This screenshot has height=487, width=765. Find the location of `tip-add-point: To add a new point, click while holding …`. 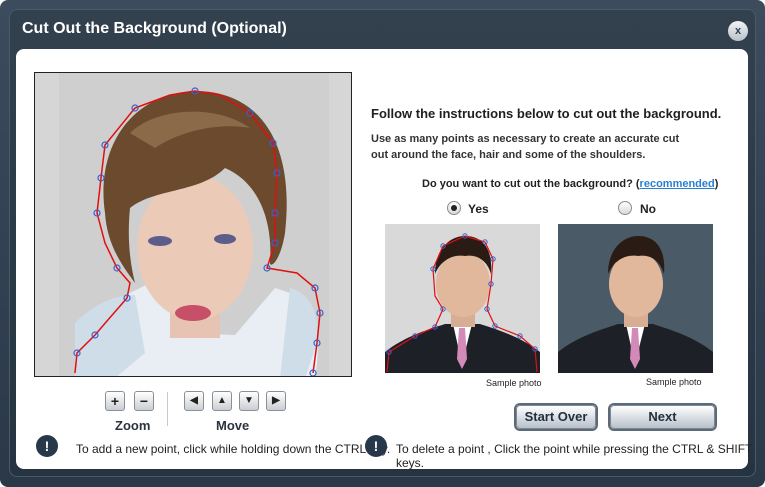

tip-add-point: To add a new point, click while holding … is located at coordinates (233, 449).